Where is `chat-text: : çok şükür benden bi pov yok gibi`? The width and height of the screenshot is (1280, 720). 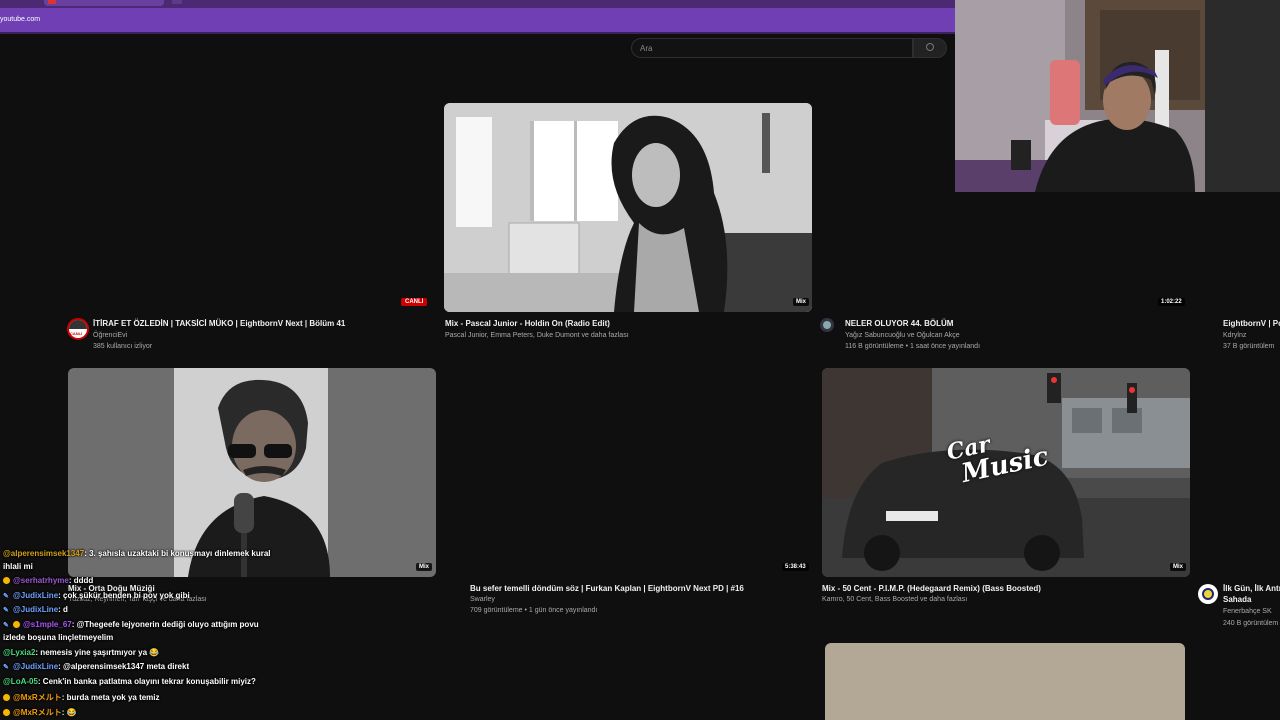 chat-text: : çok şükür benden bi pov yok gibi is located at coordinates (124, 595).